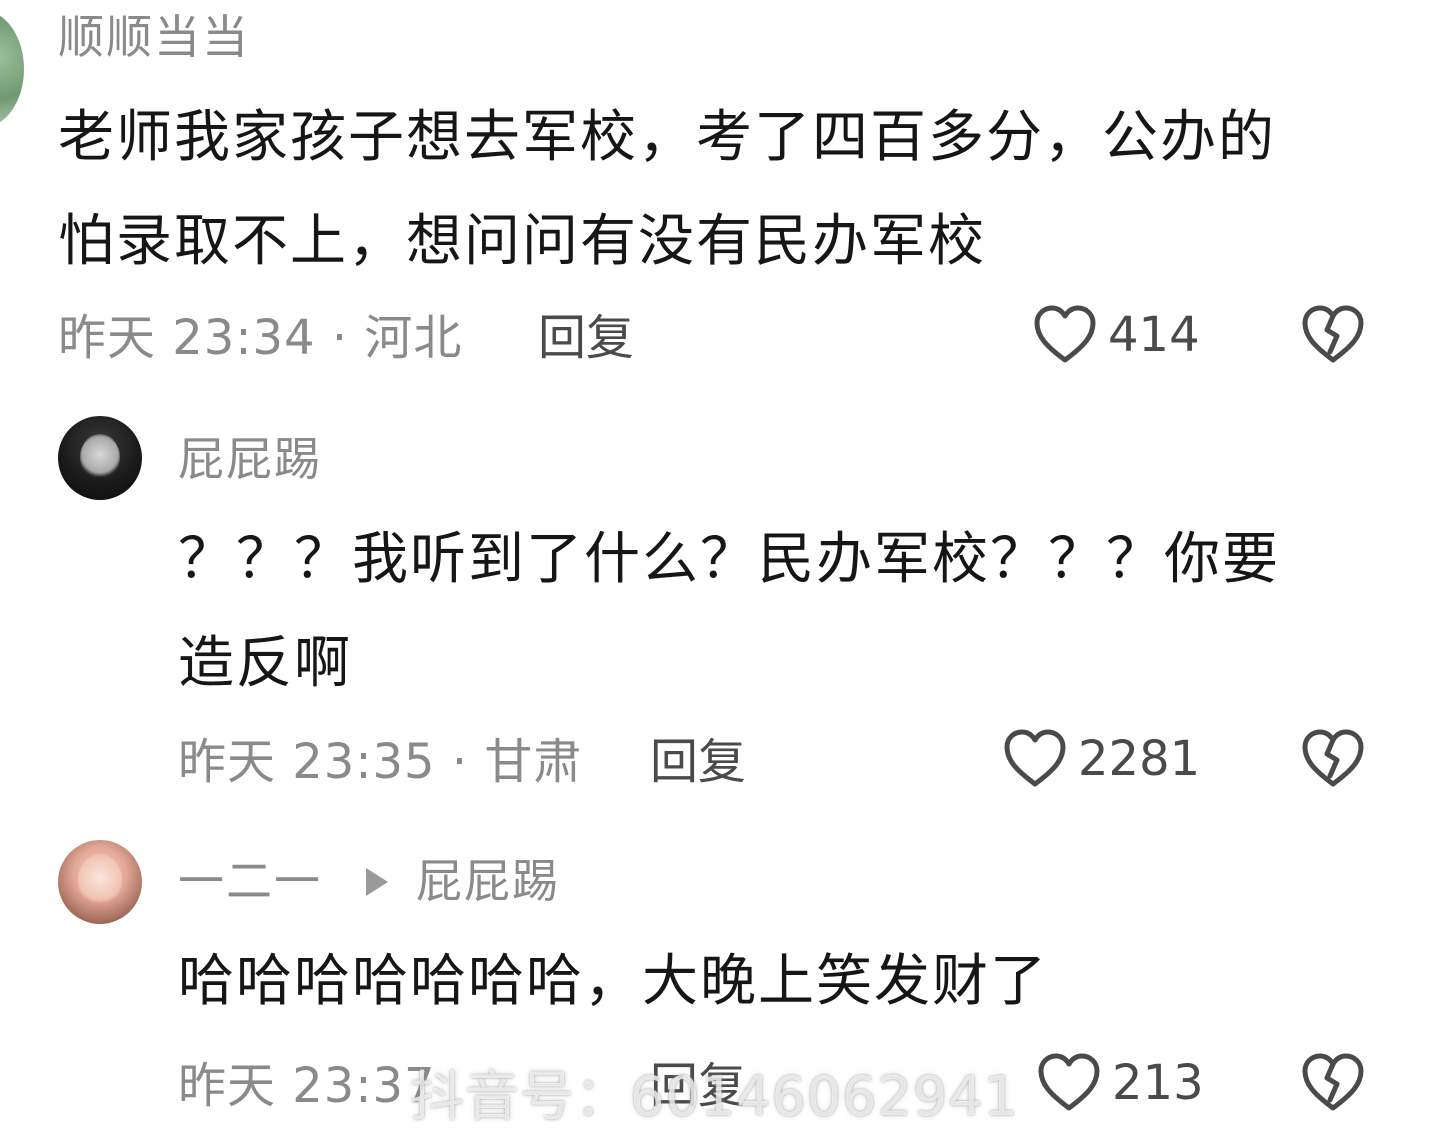  Describe the element at coordinates (488, 881) in the screenshot. I see `reply-to-username: 屁屁踢` at that location.